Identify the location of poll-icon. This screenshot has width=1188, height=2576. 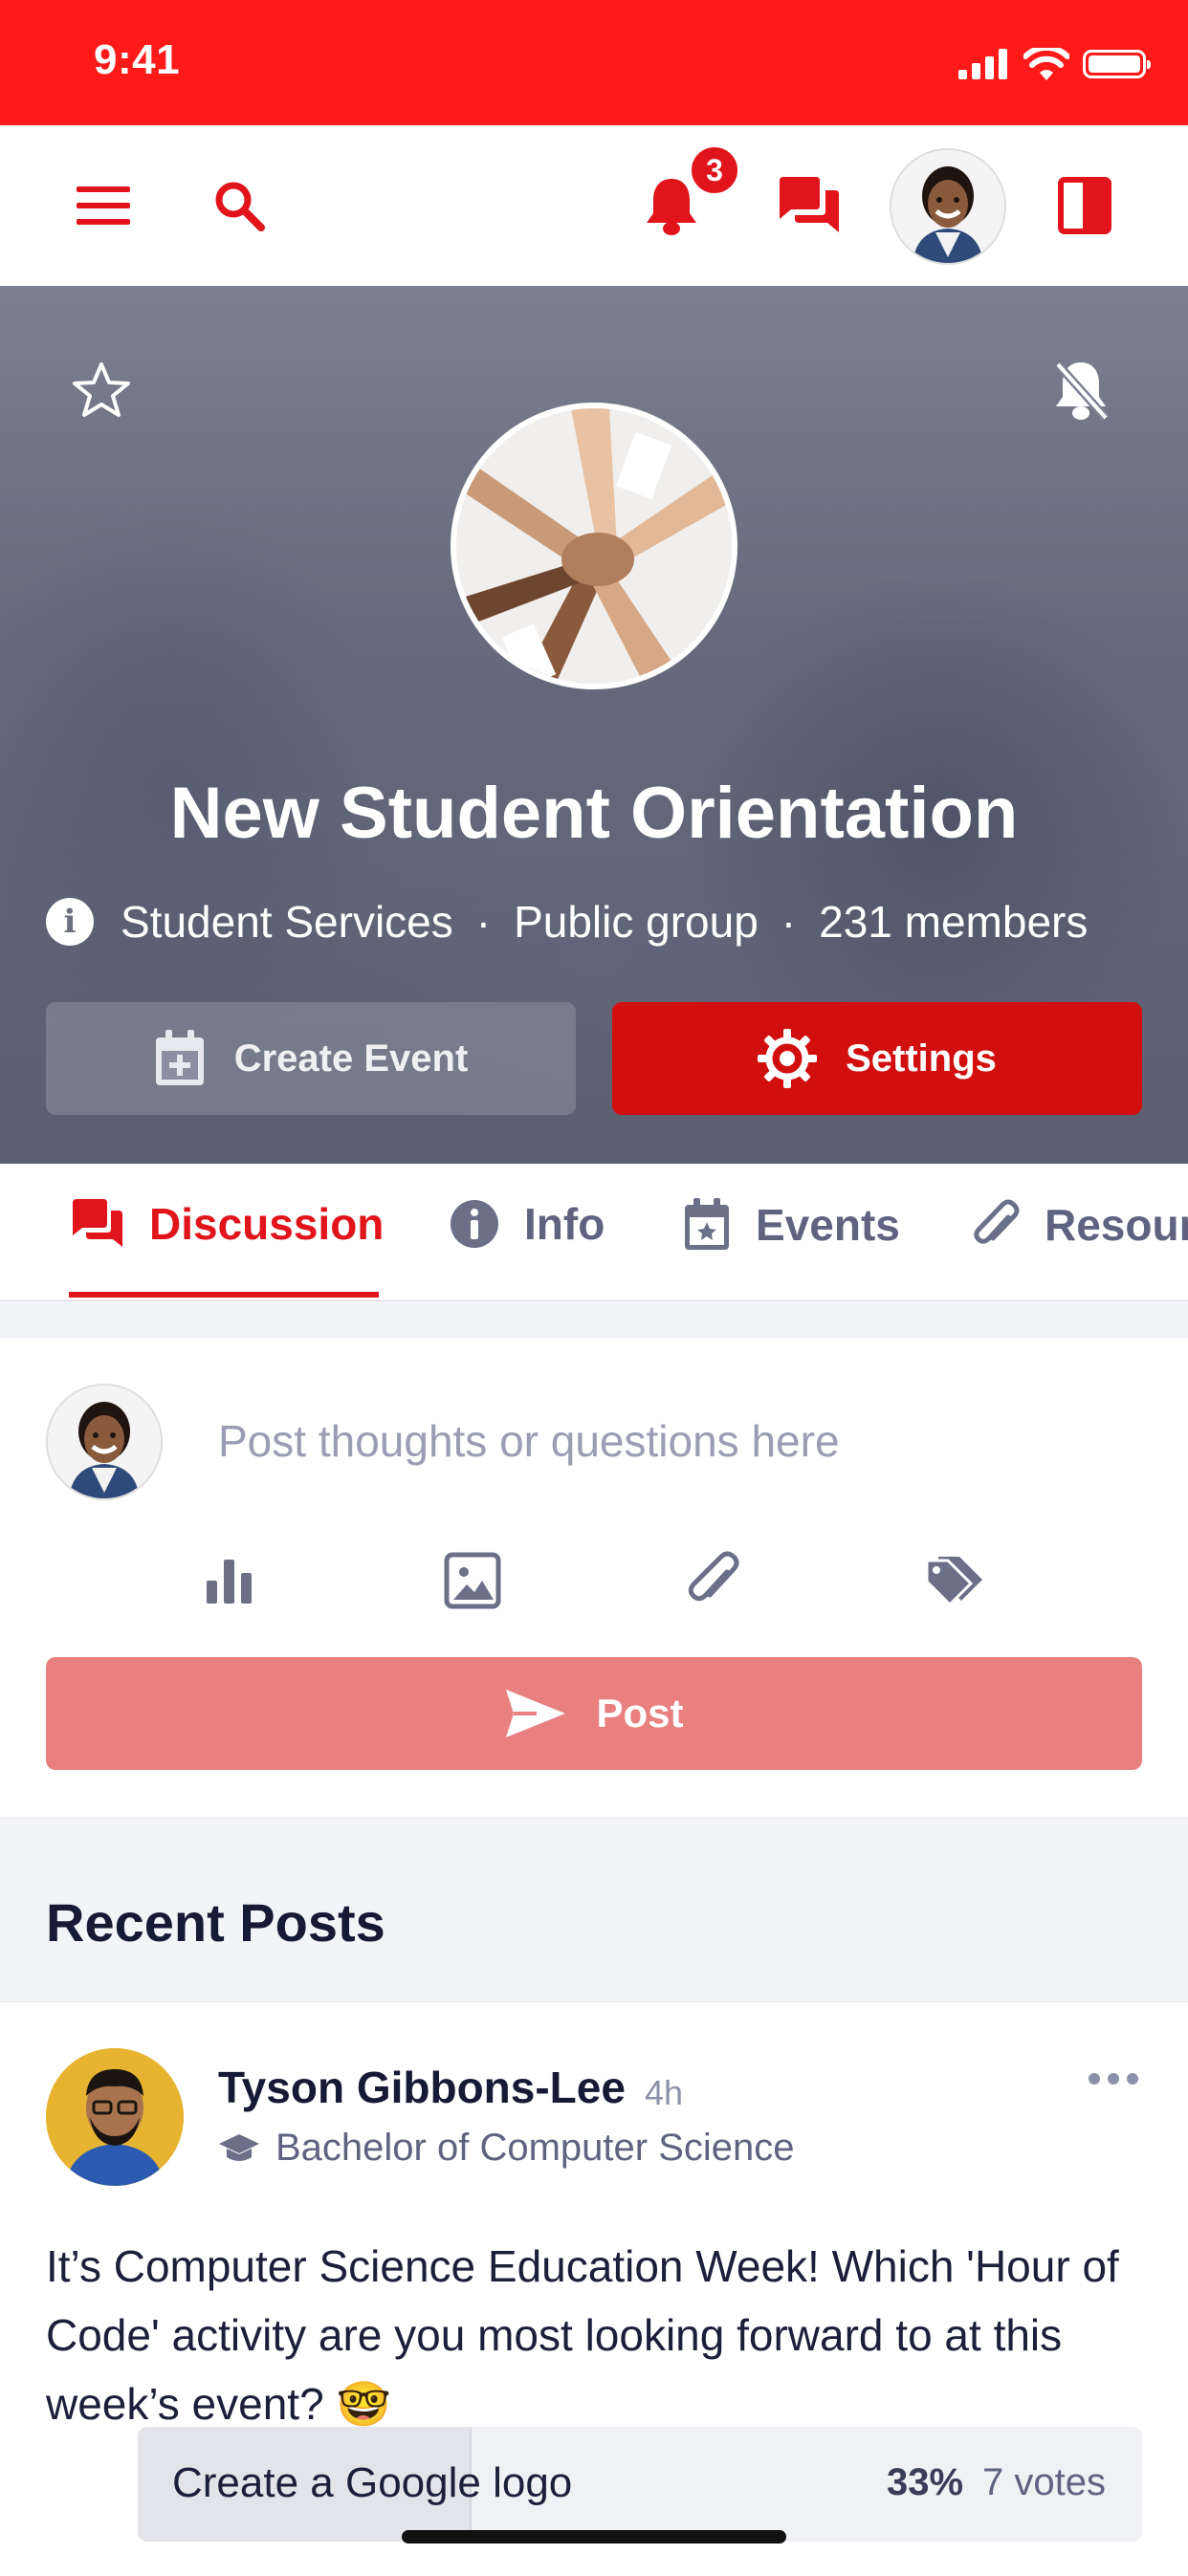
(229, 1582).